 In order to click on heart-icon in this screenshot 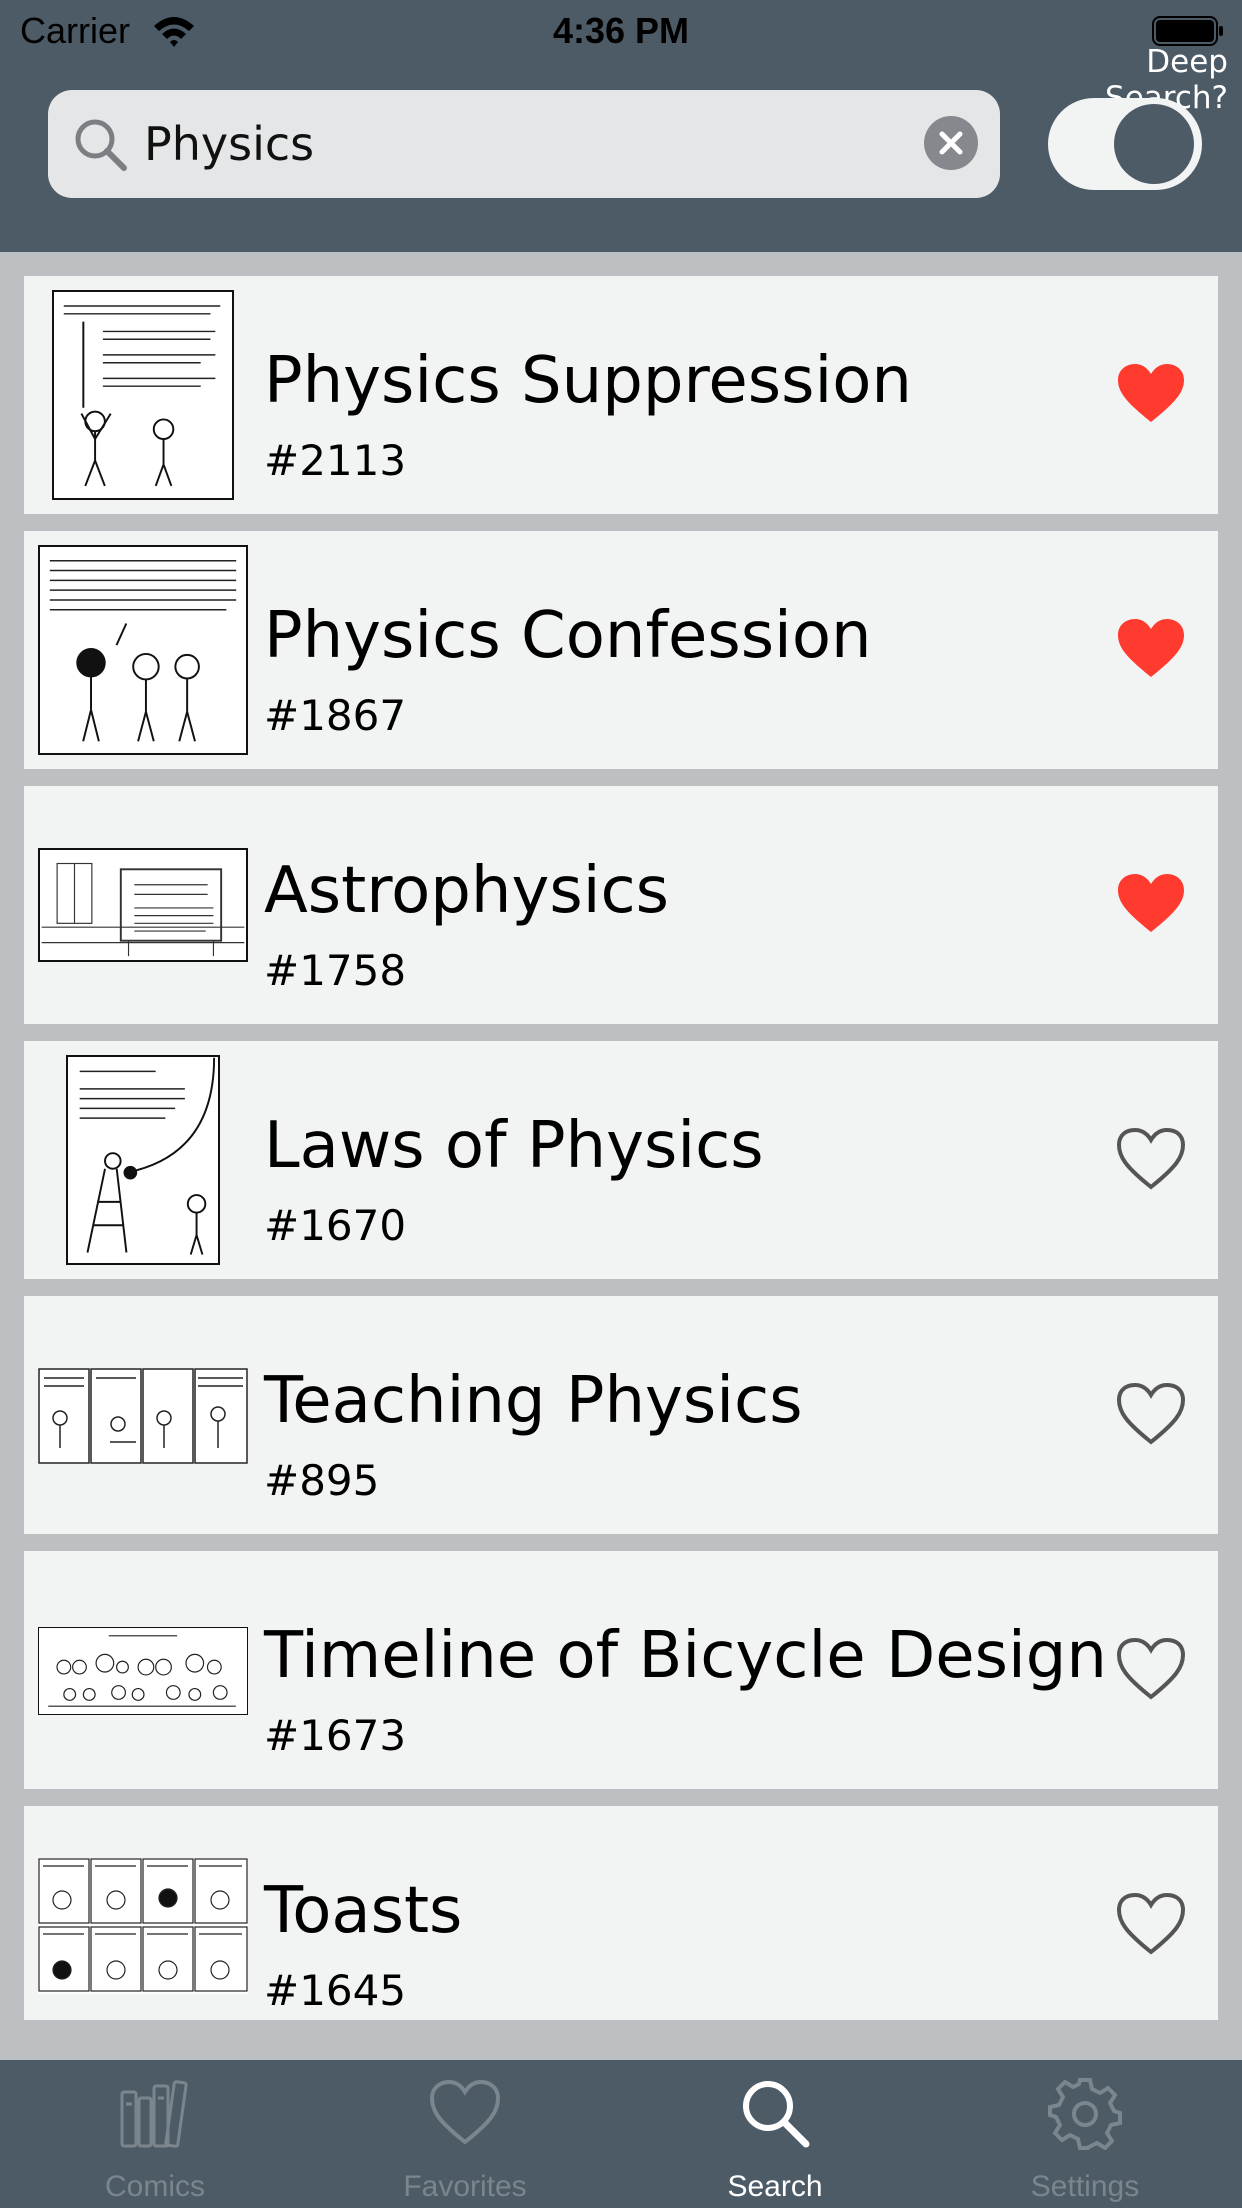, I will do `click(465, 2112)`.